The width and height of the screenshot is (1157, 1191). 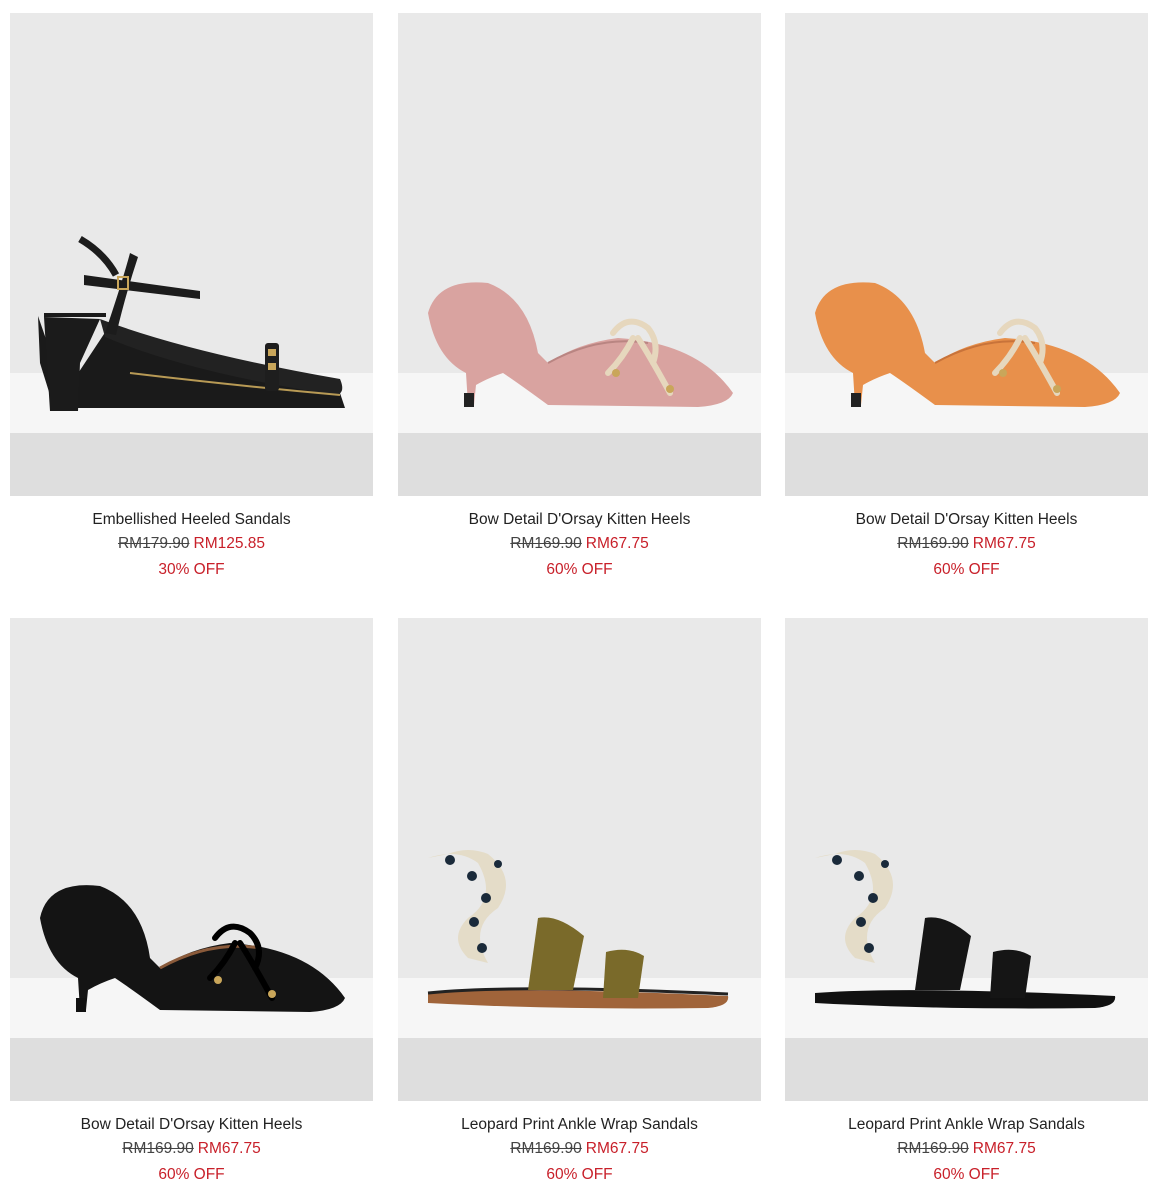 I want to click on discount-label: 30% OFF, so click(x=191, y=569).